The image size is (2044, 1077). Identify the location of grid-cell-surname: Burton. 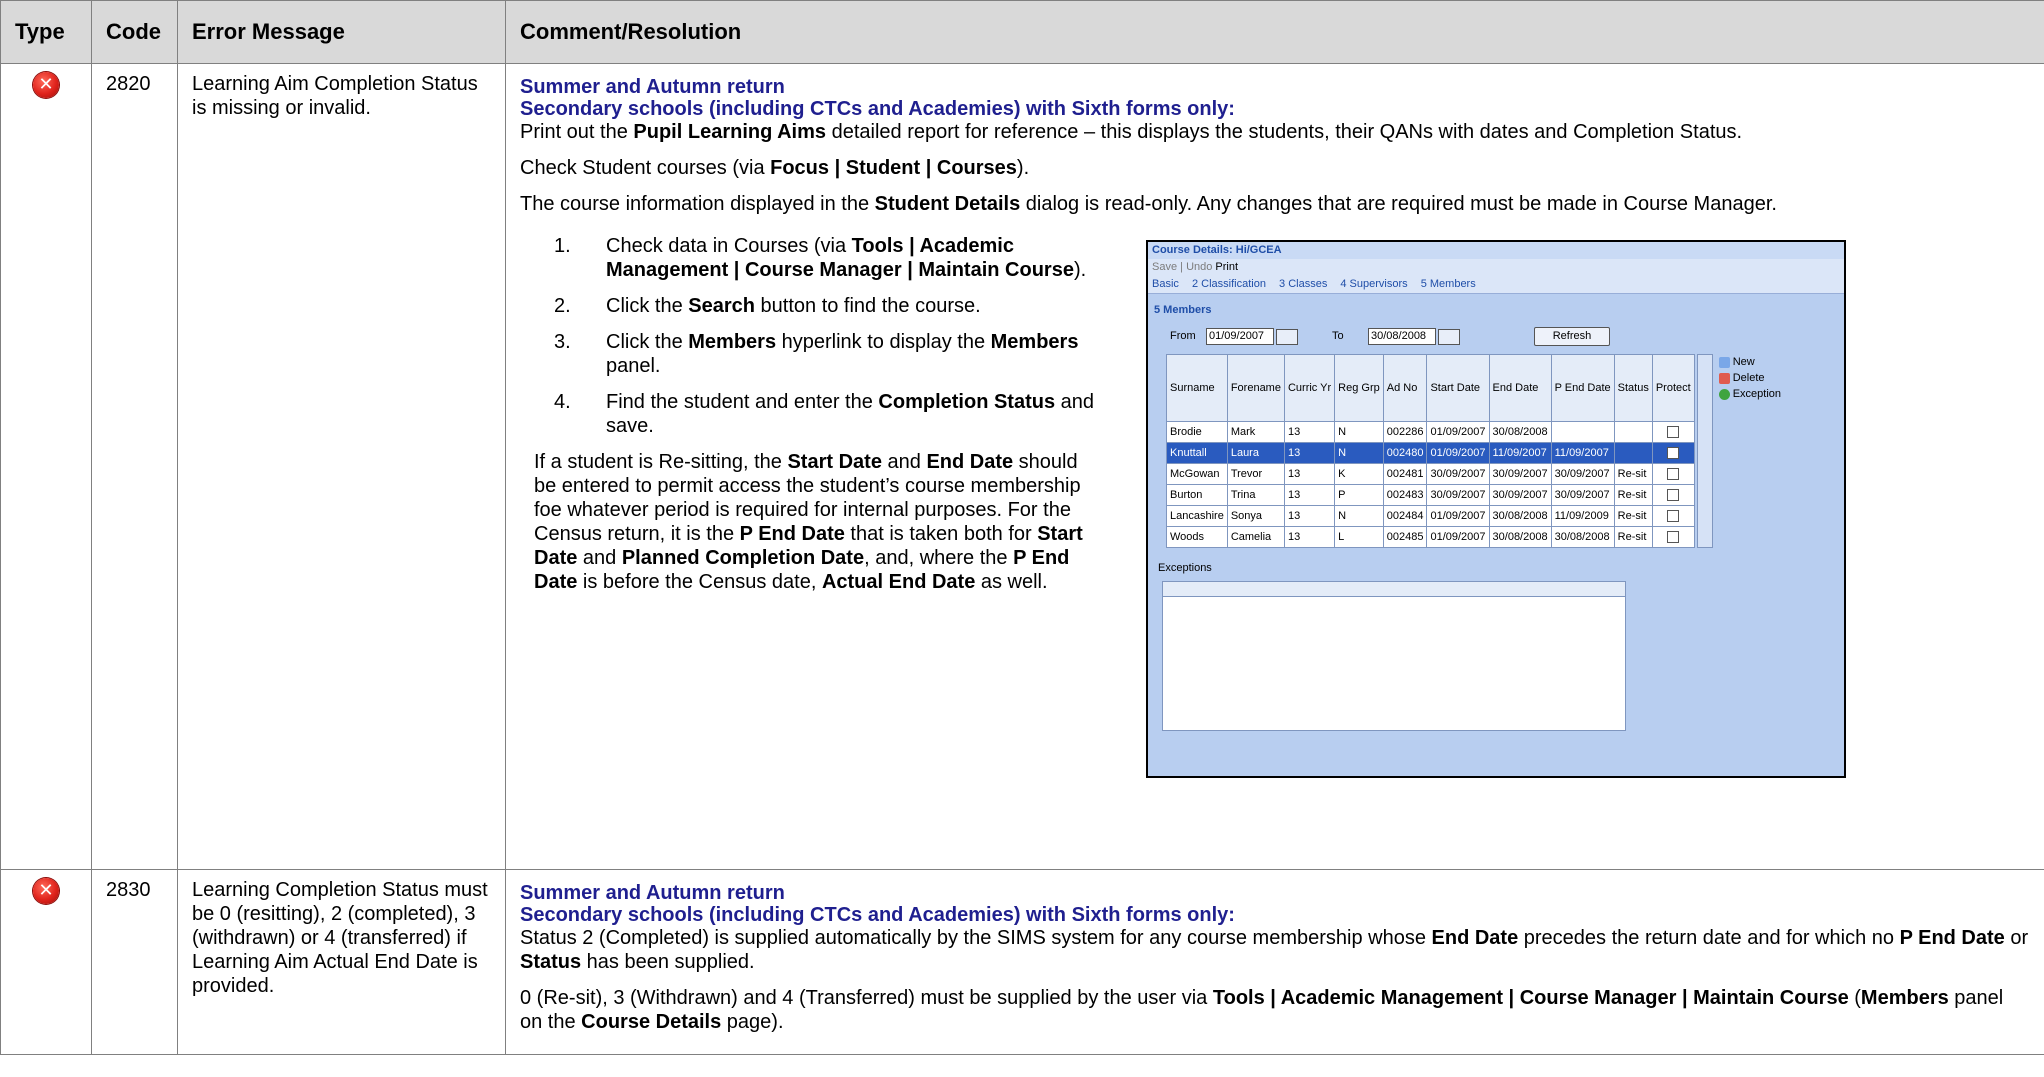
(1197, 495).